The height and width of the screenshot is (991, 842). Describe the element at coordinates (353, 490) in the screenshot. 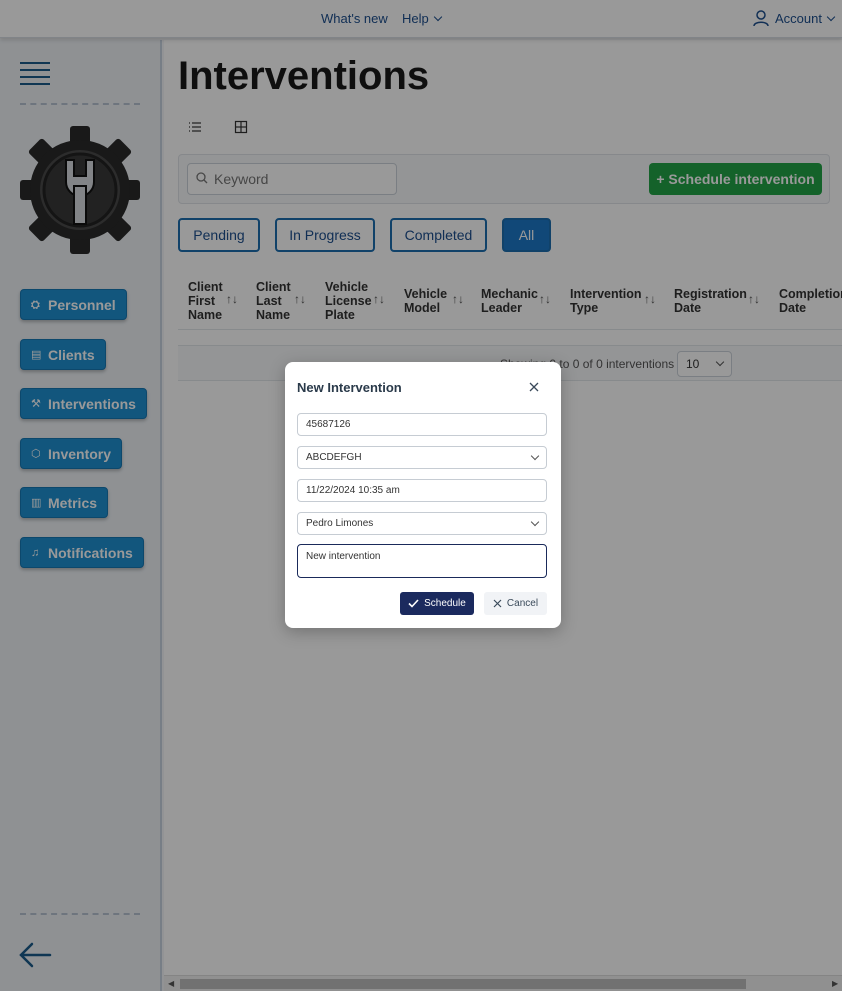

I see `date-time-value: 11/22/2024 10:35 am` at that location.